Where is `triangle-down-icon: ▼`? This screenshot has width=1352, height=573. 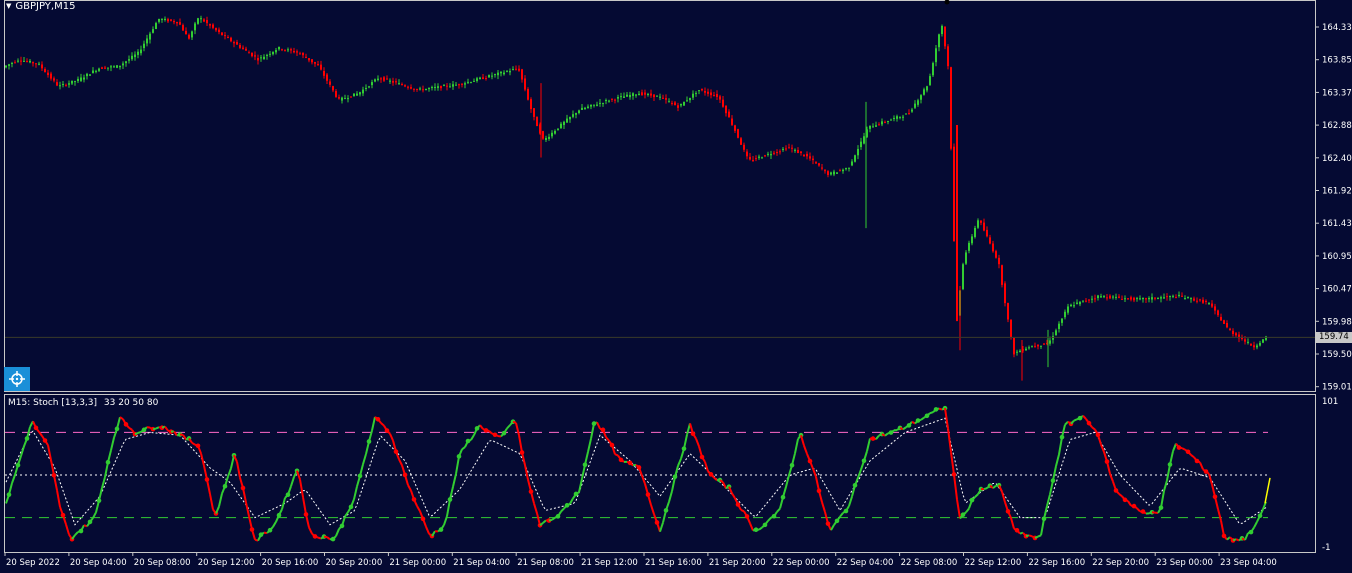
triangle-down-icon: ▼ is located at coordinates (8, 6).